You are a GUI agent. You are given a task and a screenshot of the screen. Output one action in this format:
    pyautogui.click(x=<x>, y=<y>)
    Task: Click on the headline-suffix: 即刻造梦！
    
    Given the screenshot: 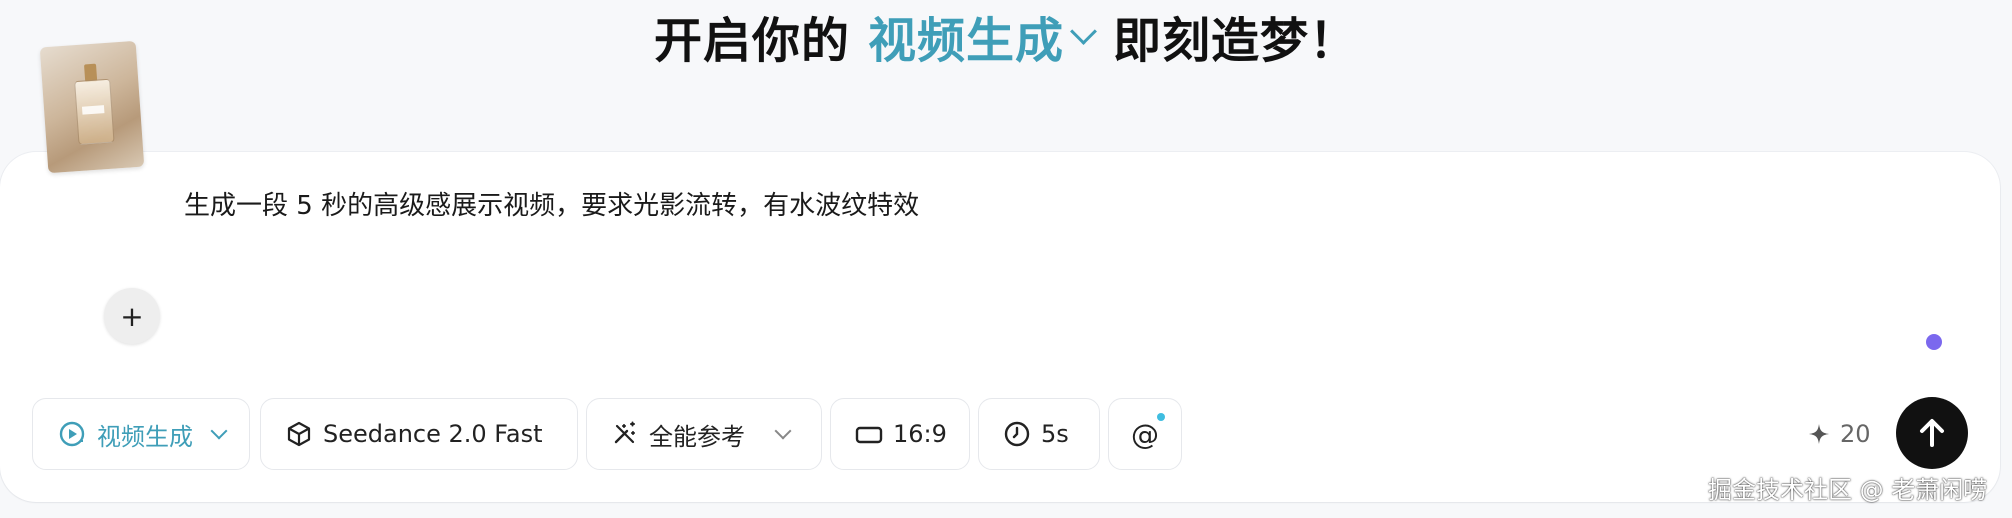 What is the action you would take?
    pyautogui.click(x=1236, y=41)
    